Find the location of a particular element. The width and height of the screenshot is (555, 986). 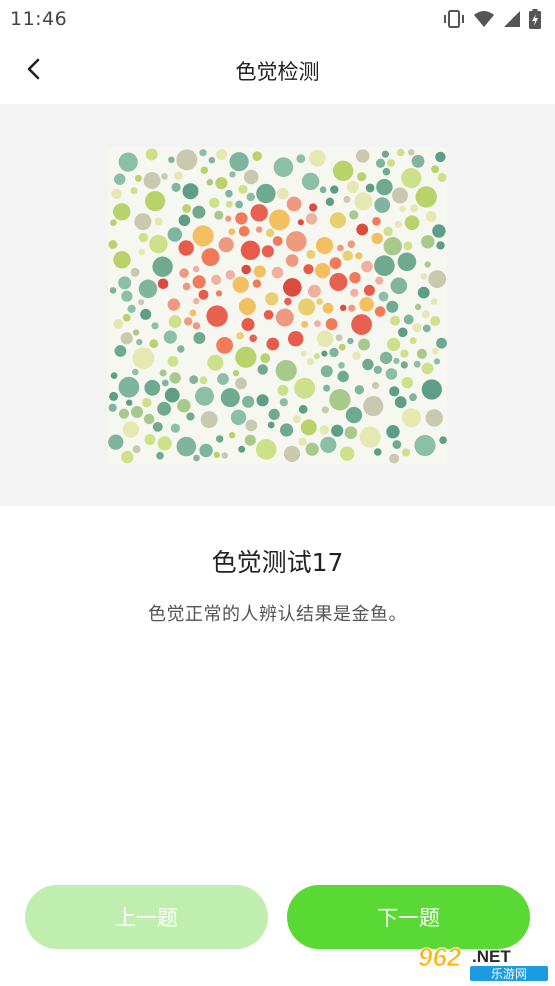

battery-charging-icon is located at coordinates (535, 19).